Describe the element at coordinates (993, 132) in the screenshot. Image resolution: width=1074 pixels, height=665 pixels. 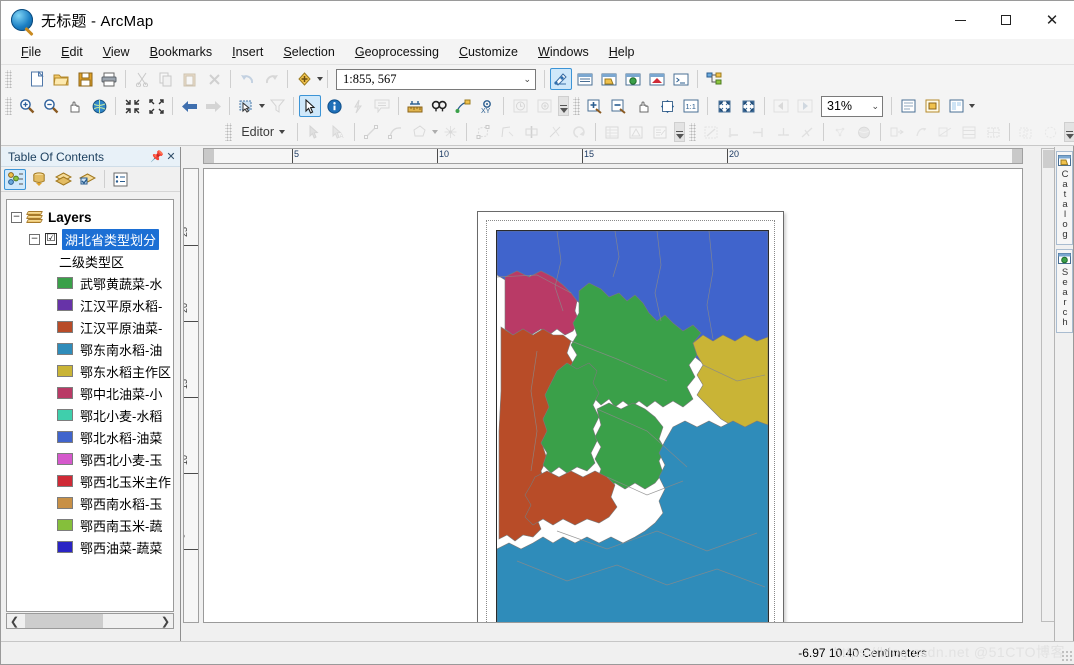
I see `clip-icon` at that location.